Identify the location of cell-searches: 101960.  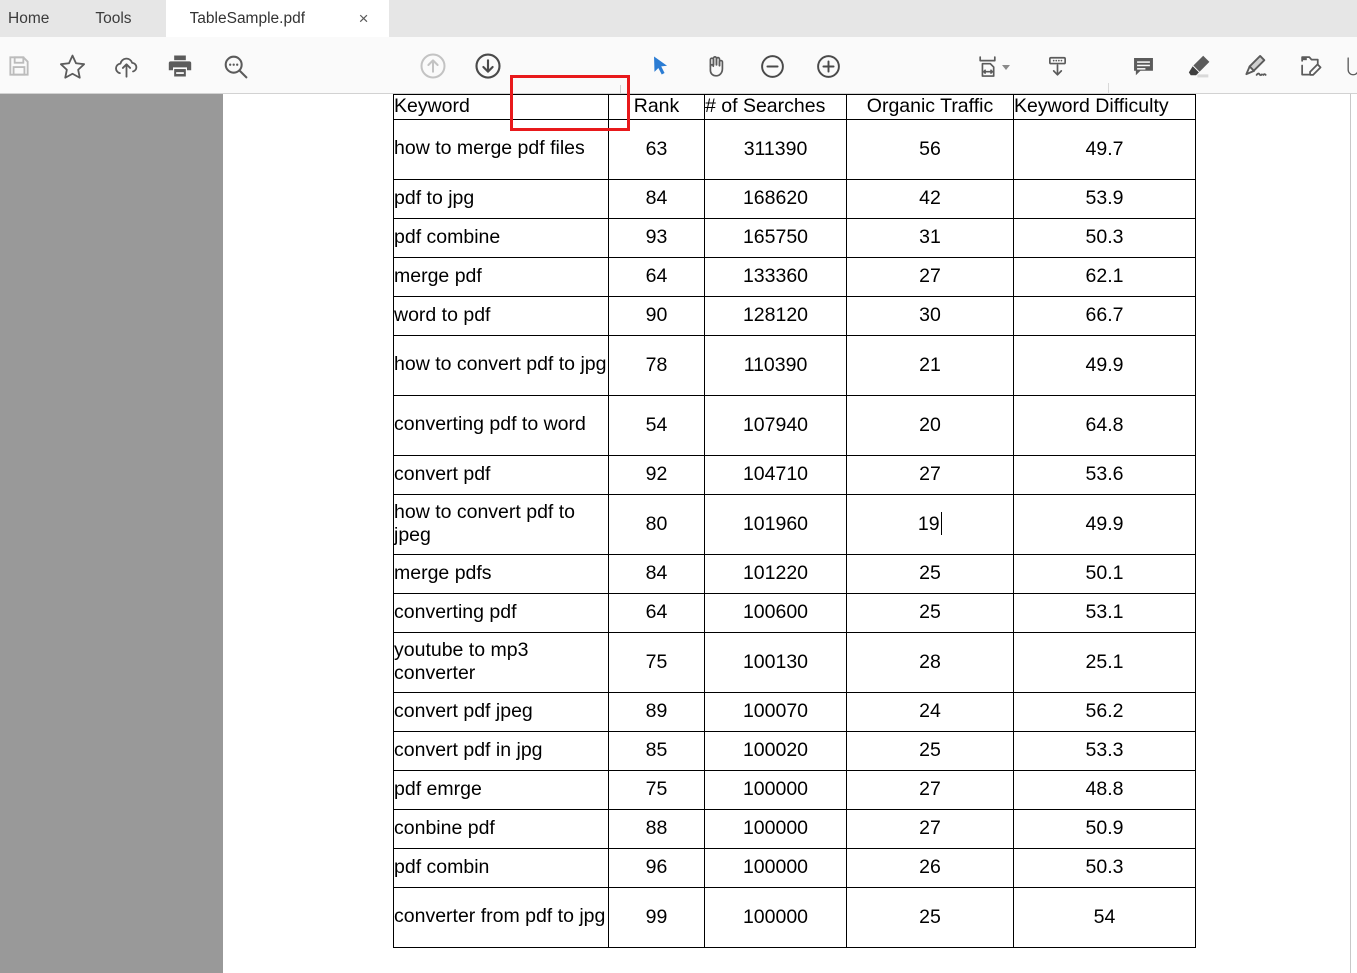
(775, 524).